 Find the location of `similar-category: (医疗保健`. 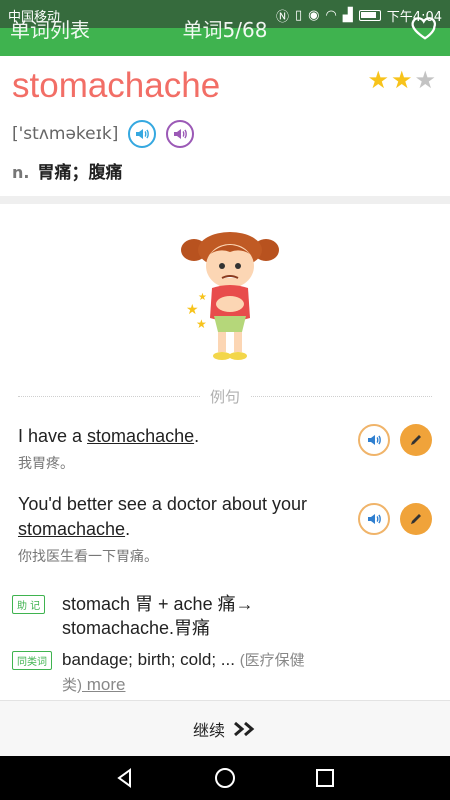

similar-category: (医疗保健 is located at coordinates (272, 660).